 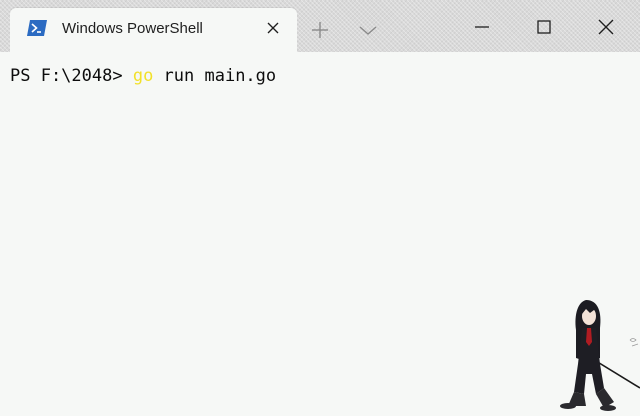 What do you see at coordinates (215, 76) in the screenshot?
I see `command-args: run main.go` at bounding box center [215, 76].